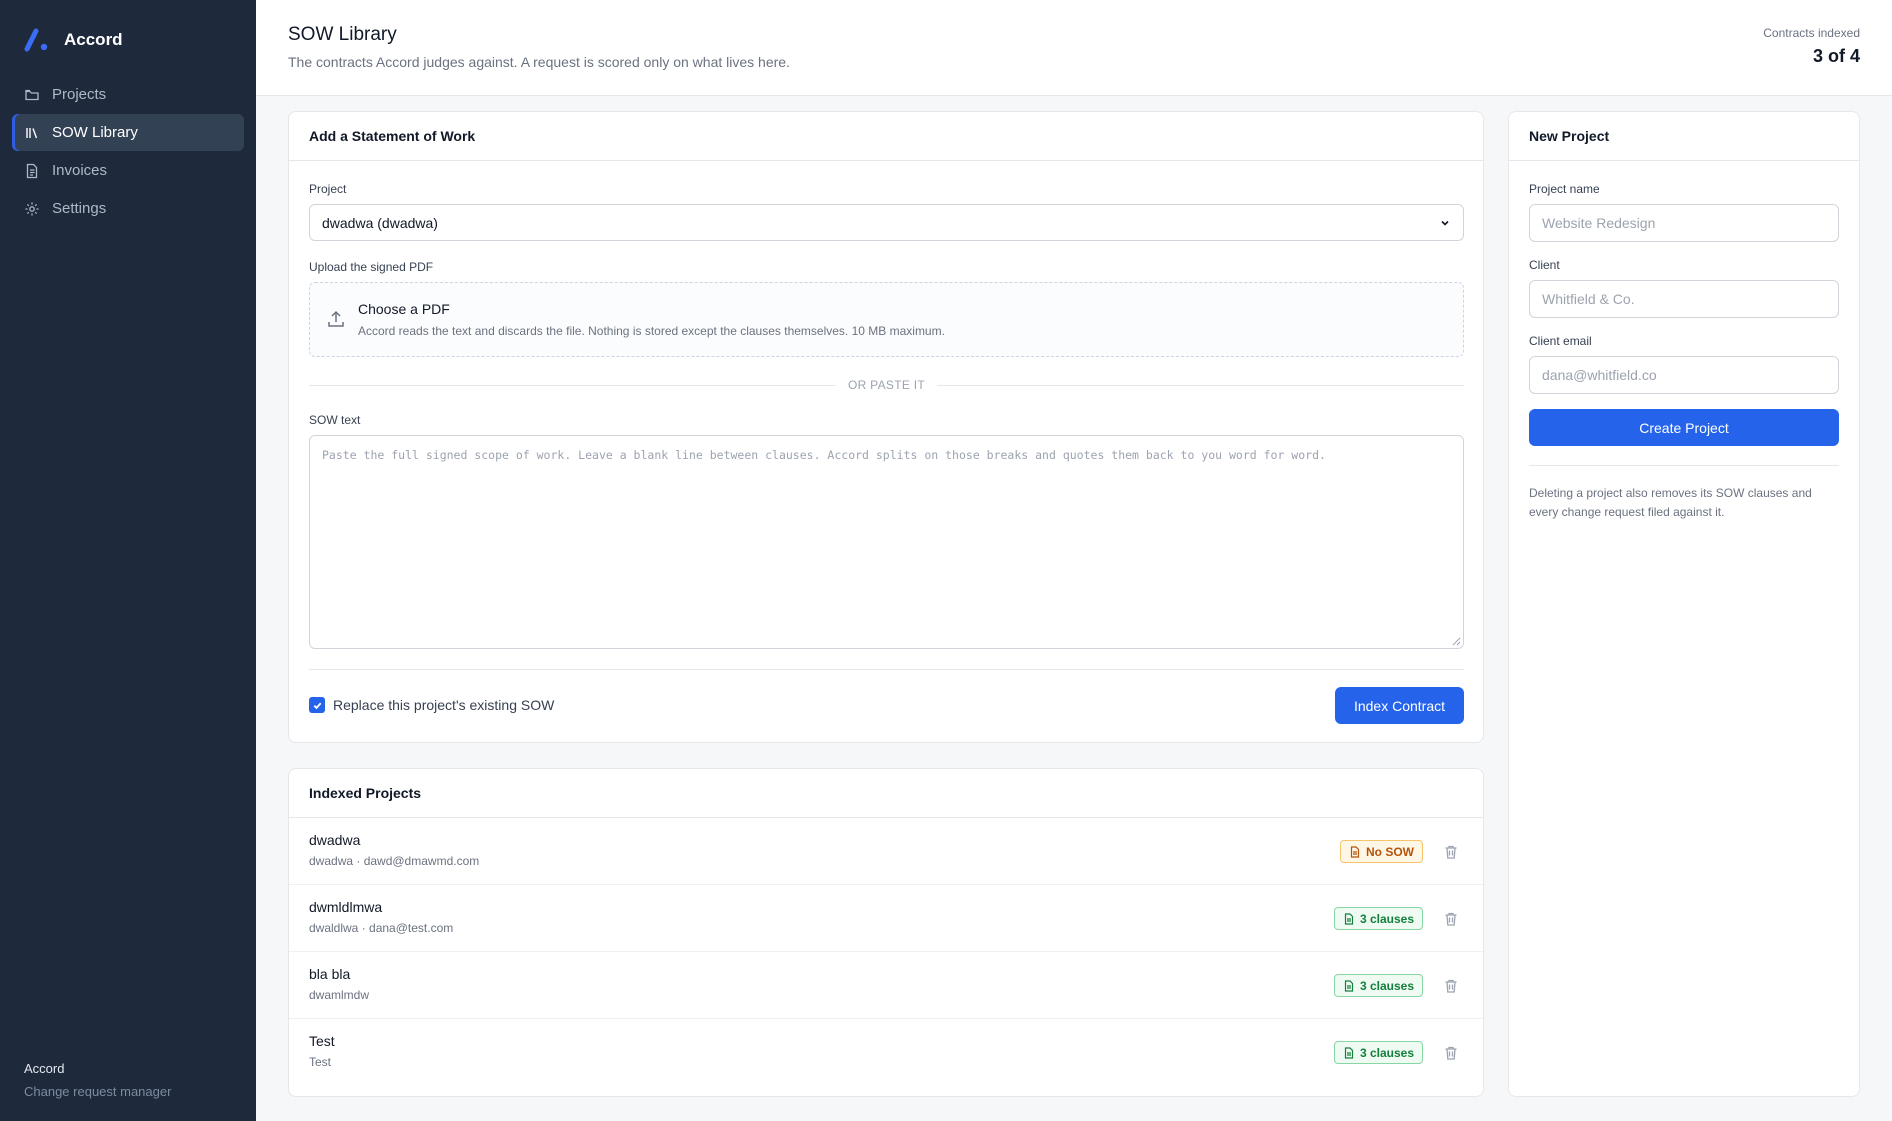  What do you see at coordinates (1588, 299) in the screenshot?
I see `client-placeholder: Whitfield & Co.` at bounding box center [1588, 299].